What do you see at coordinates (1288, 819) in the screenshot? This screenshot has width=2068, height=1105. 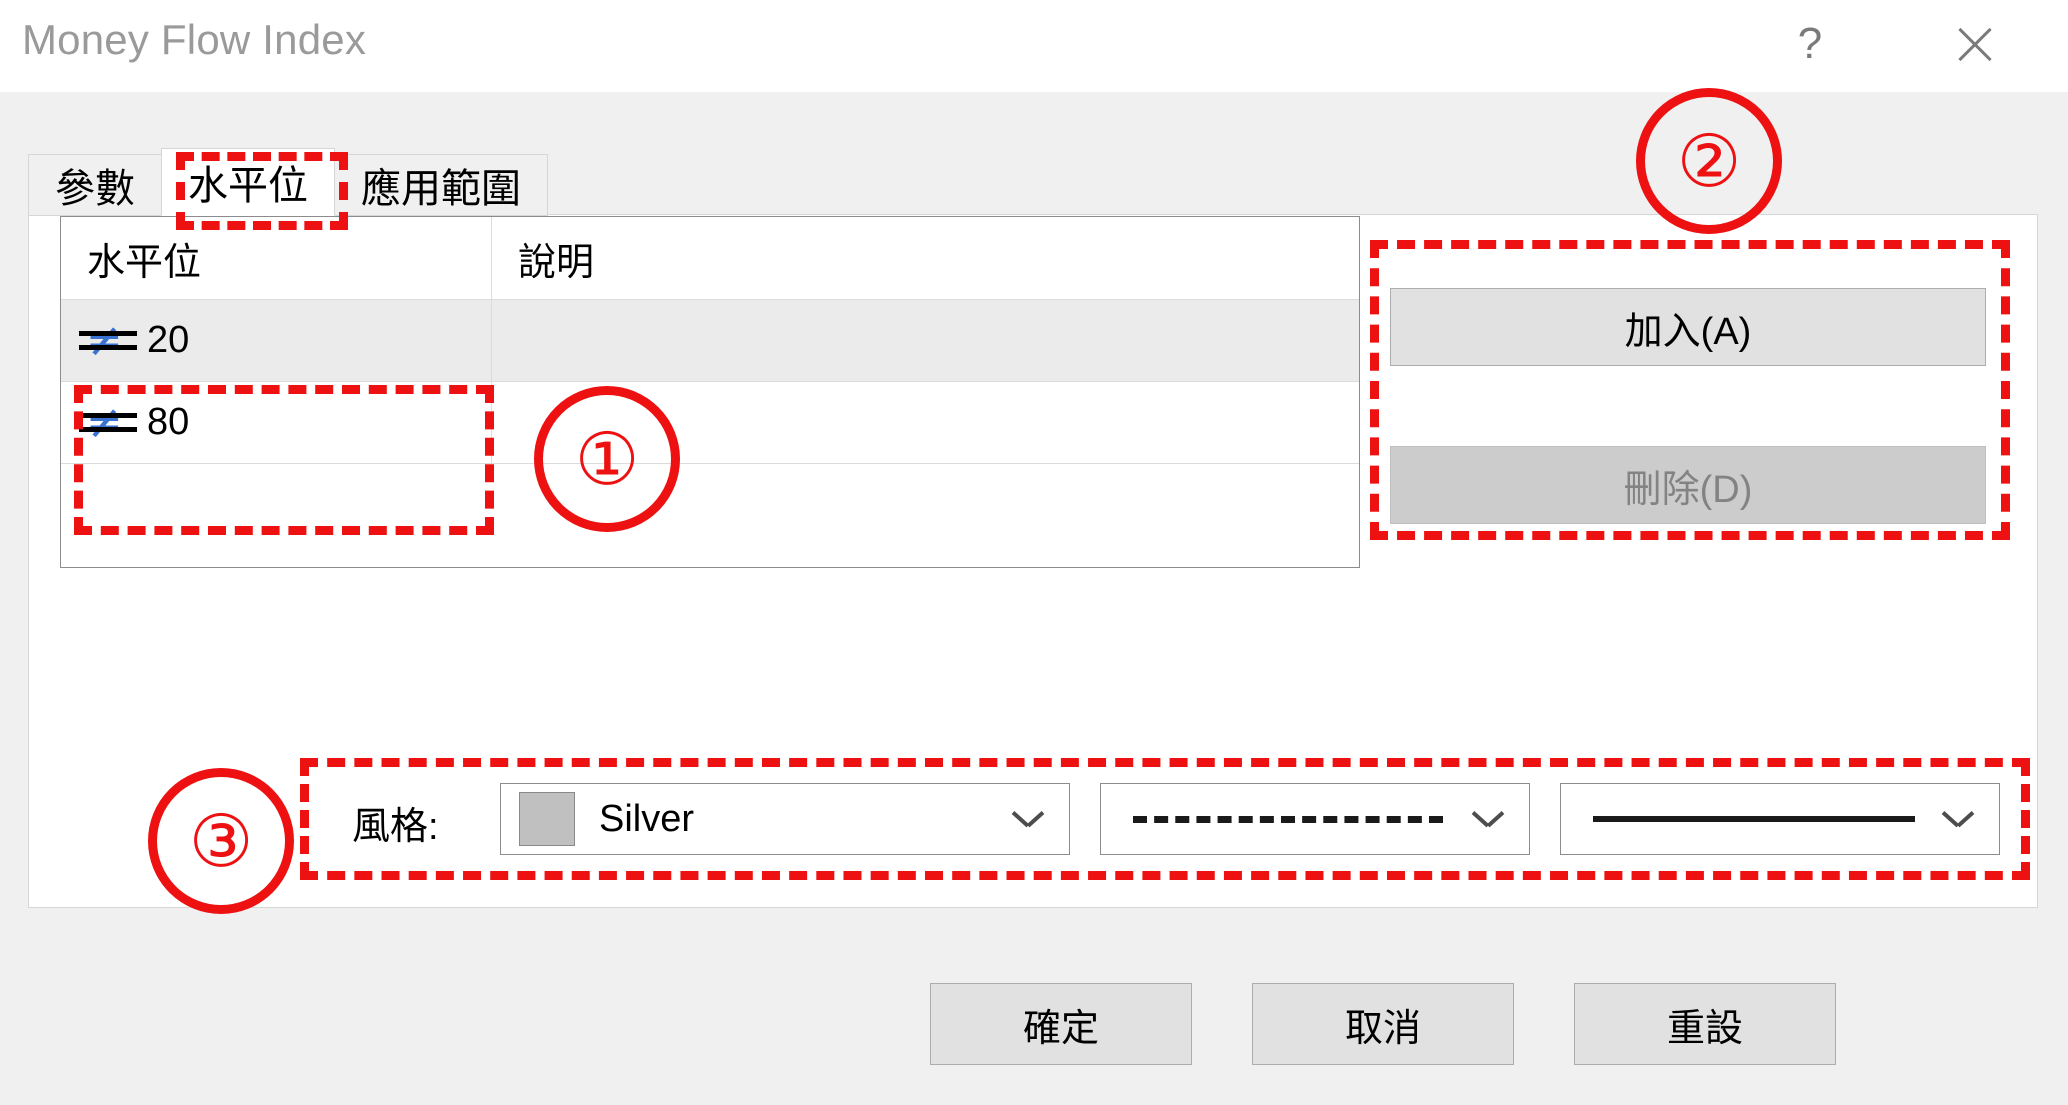 I see `dashed-line-preview` at bounding box center [1288, 819].